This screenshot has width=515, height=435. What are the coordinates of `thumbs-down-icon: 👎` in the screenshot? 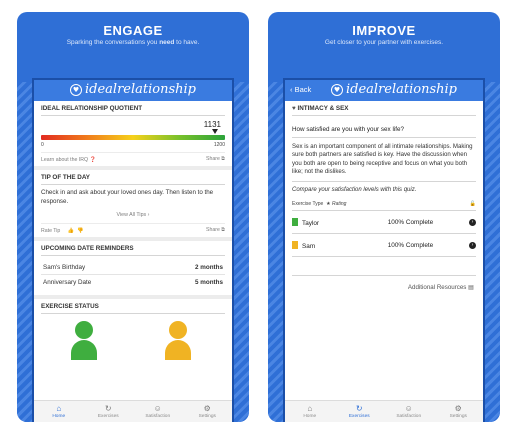 It's located at (80, 231).